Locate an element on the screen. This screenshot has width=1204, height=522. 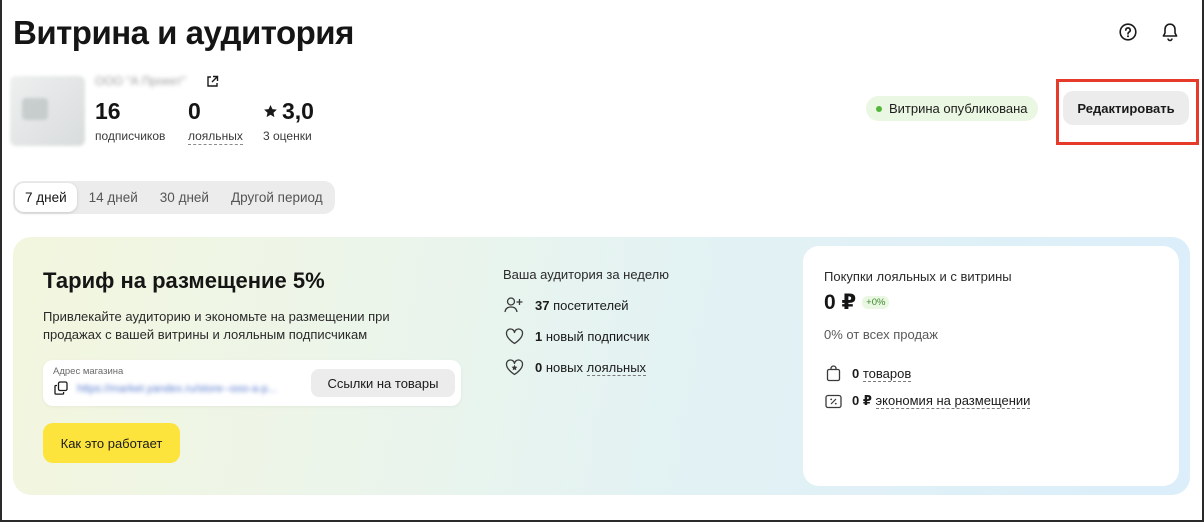
savings-value: 0 ₽ is located at coordinates (862, 400).